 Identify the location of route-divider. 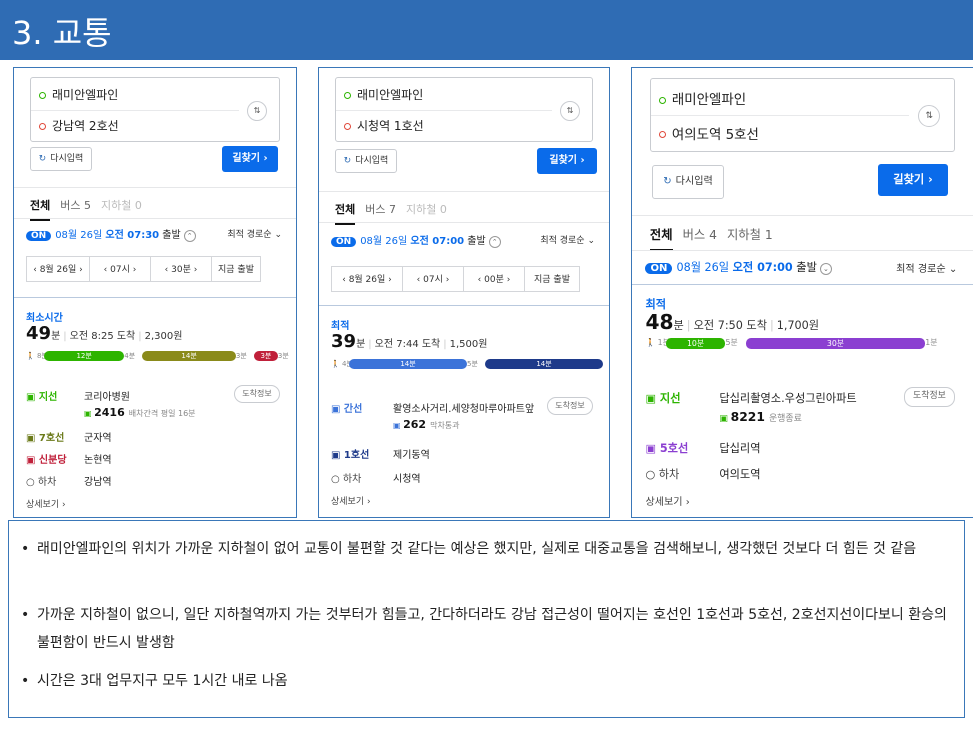
(135, 110).